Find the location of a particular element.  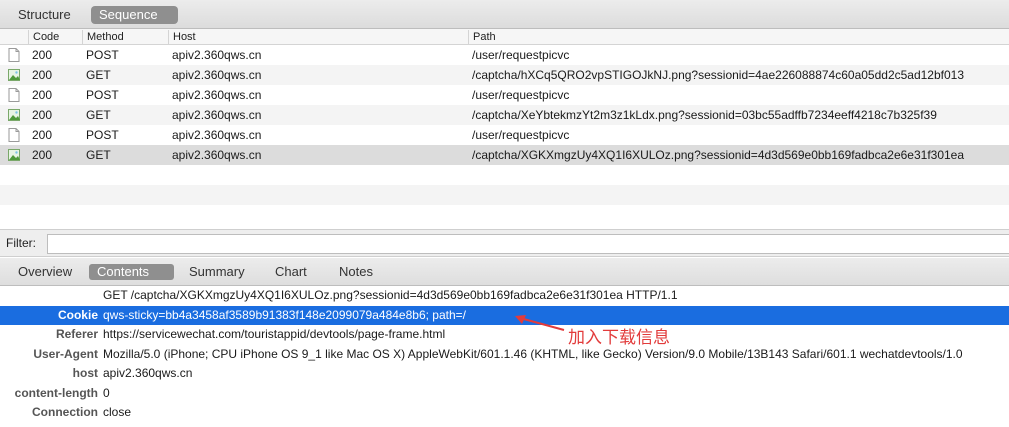

annotation-arrow-icon is located at coordinates (540, 323).